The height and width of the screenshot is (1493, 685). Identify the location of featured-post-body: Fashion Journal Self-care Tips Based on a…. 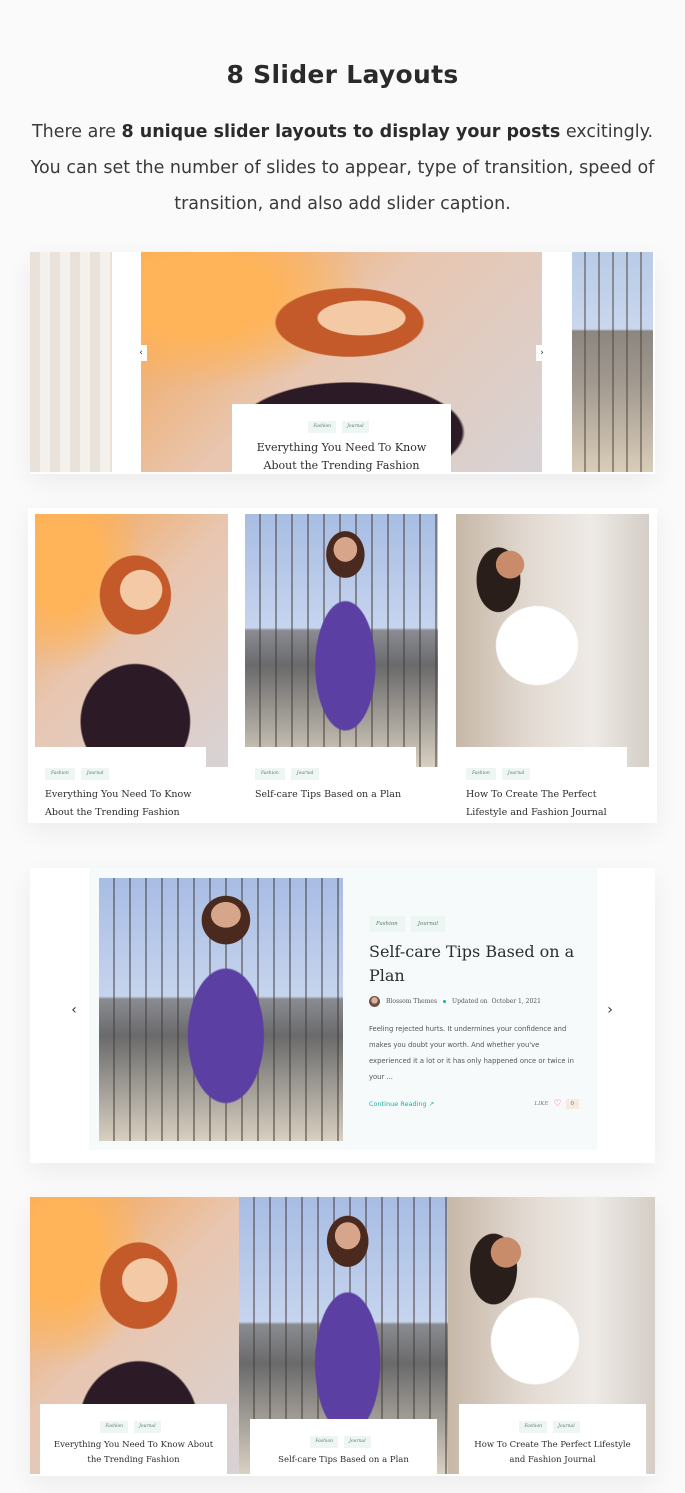
(474, 1012).